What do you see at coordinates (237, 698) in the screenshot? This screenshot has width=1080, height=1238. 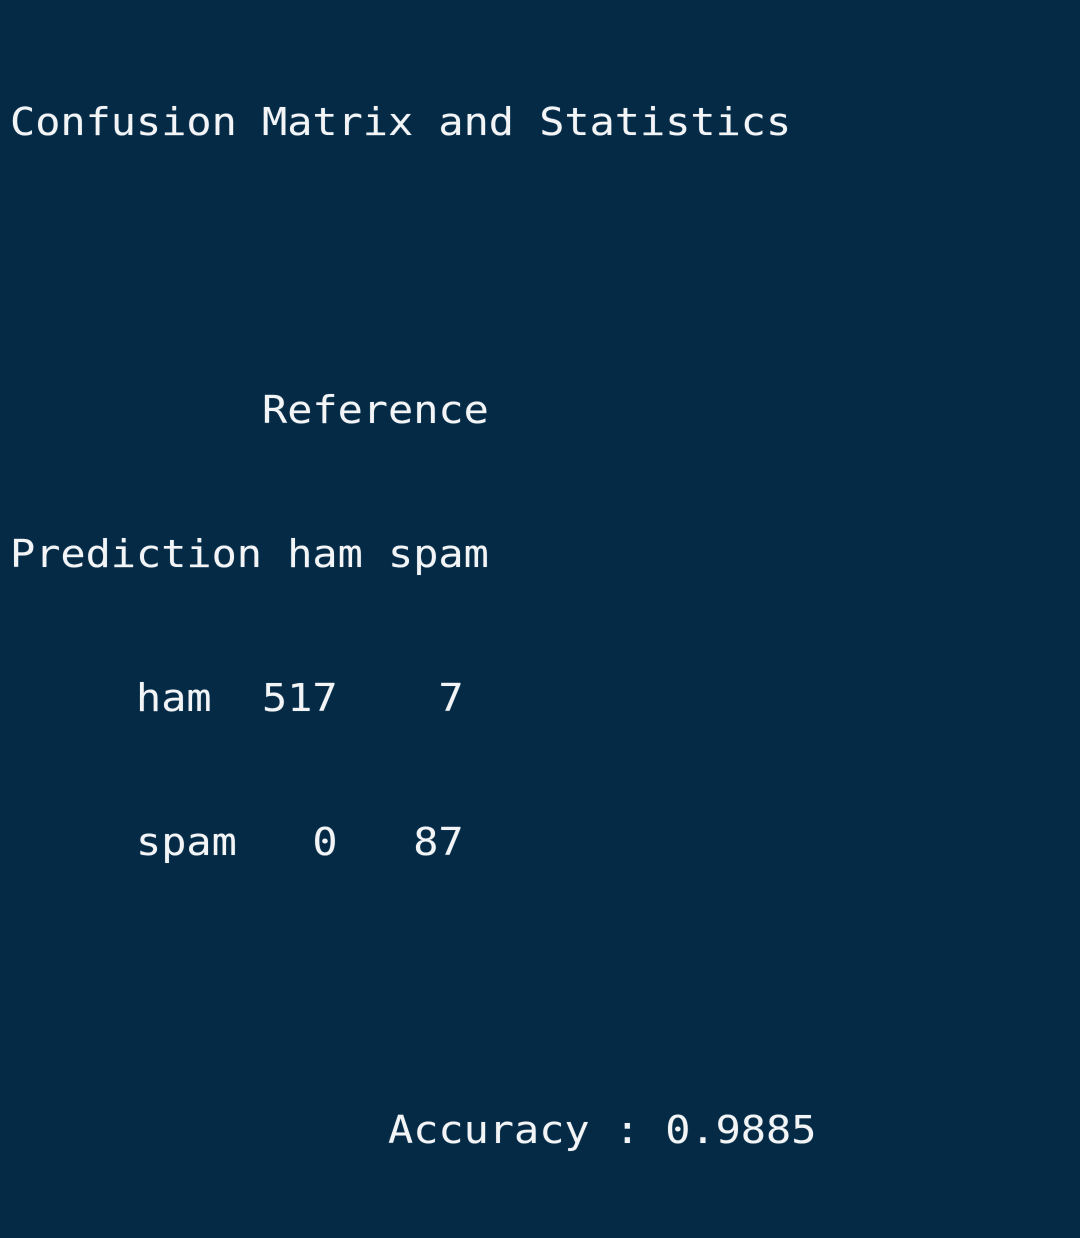 I see `console-line-matrix-row-ham: ham 517 7` at bounding box center [237, 698].